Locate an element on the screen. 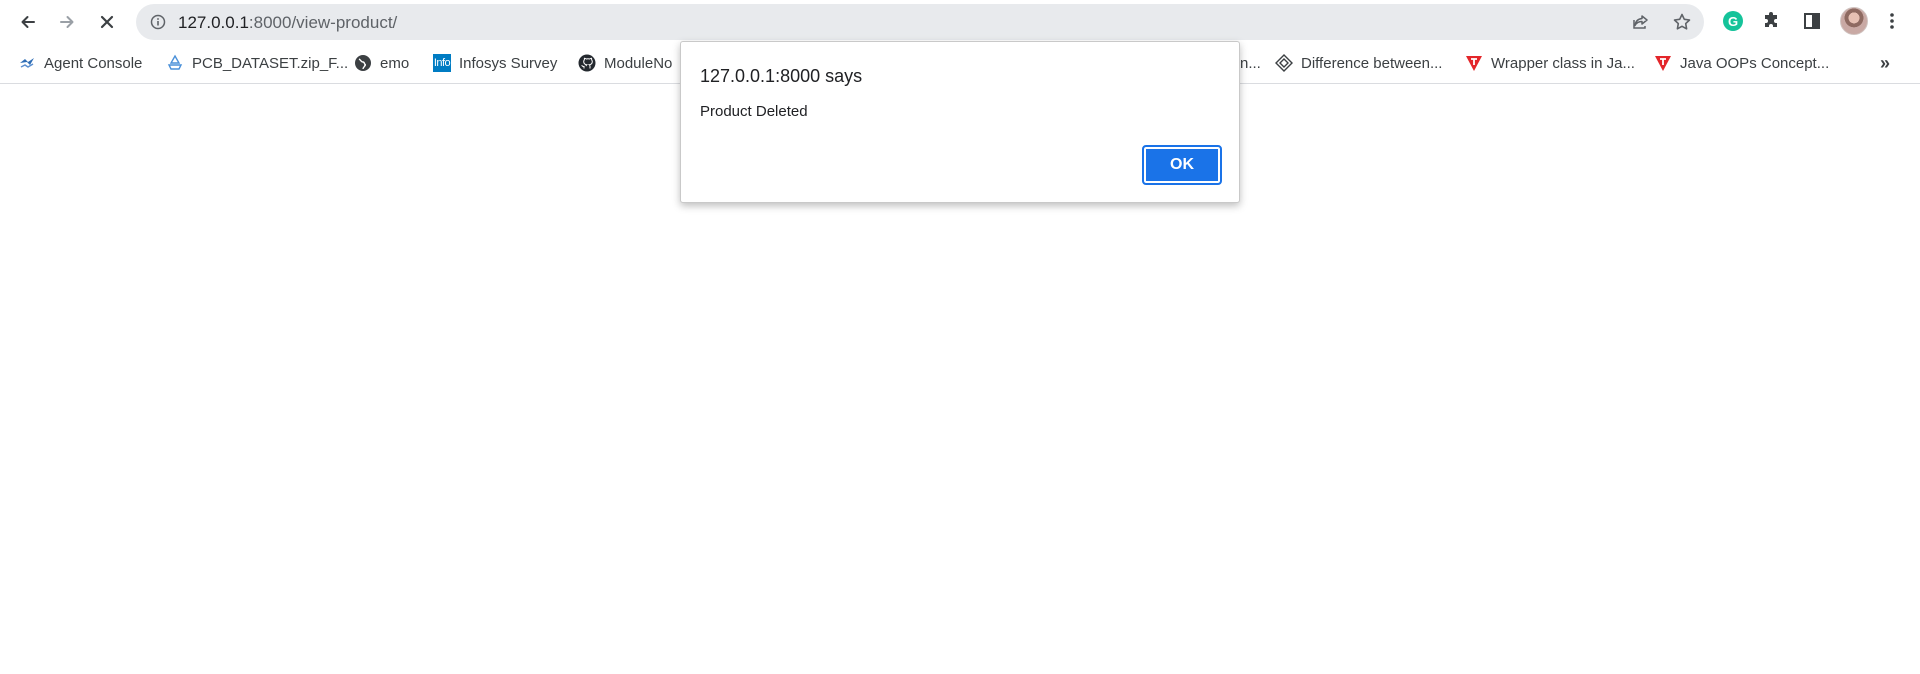 Image resolution: width=1920 pixels, height=674 pixels. share-icon is located at coordinates (1640, 22).